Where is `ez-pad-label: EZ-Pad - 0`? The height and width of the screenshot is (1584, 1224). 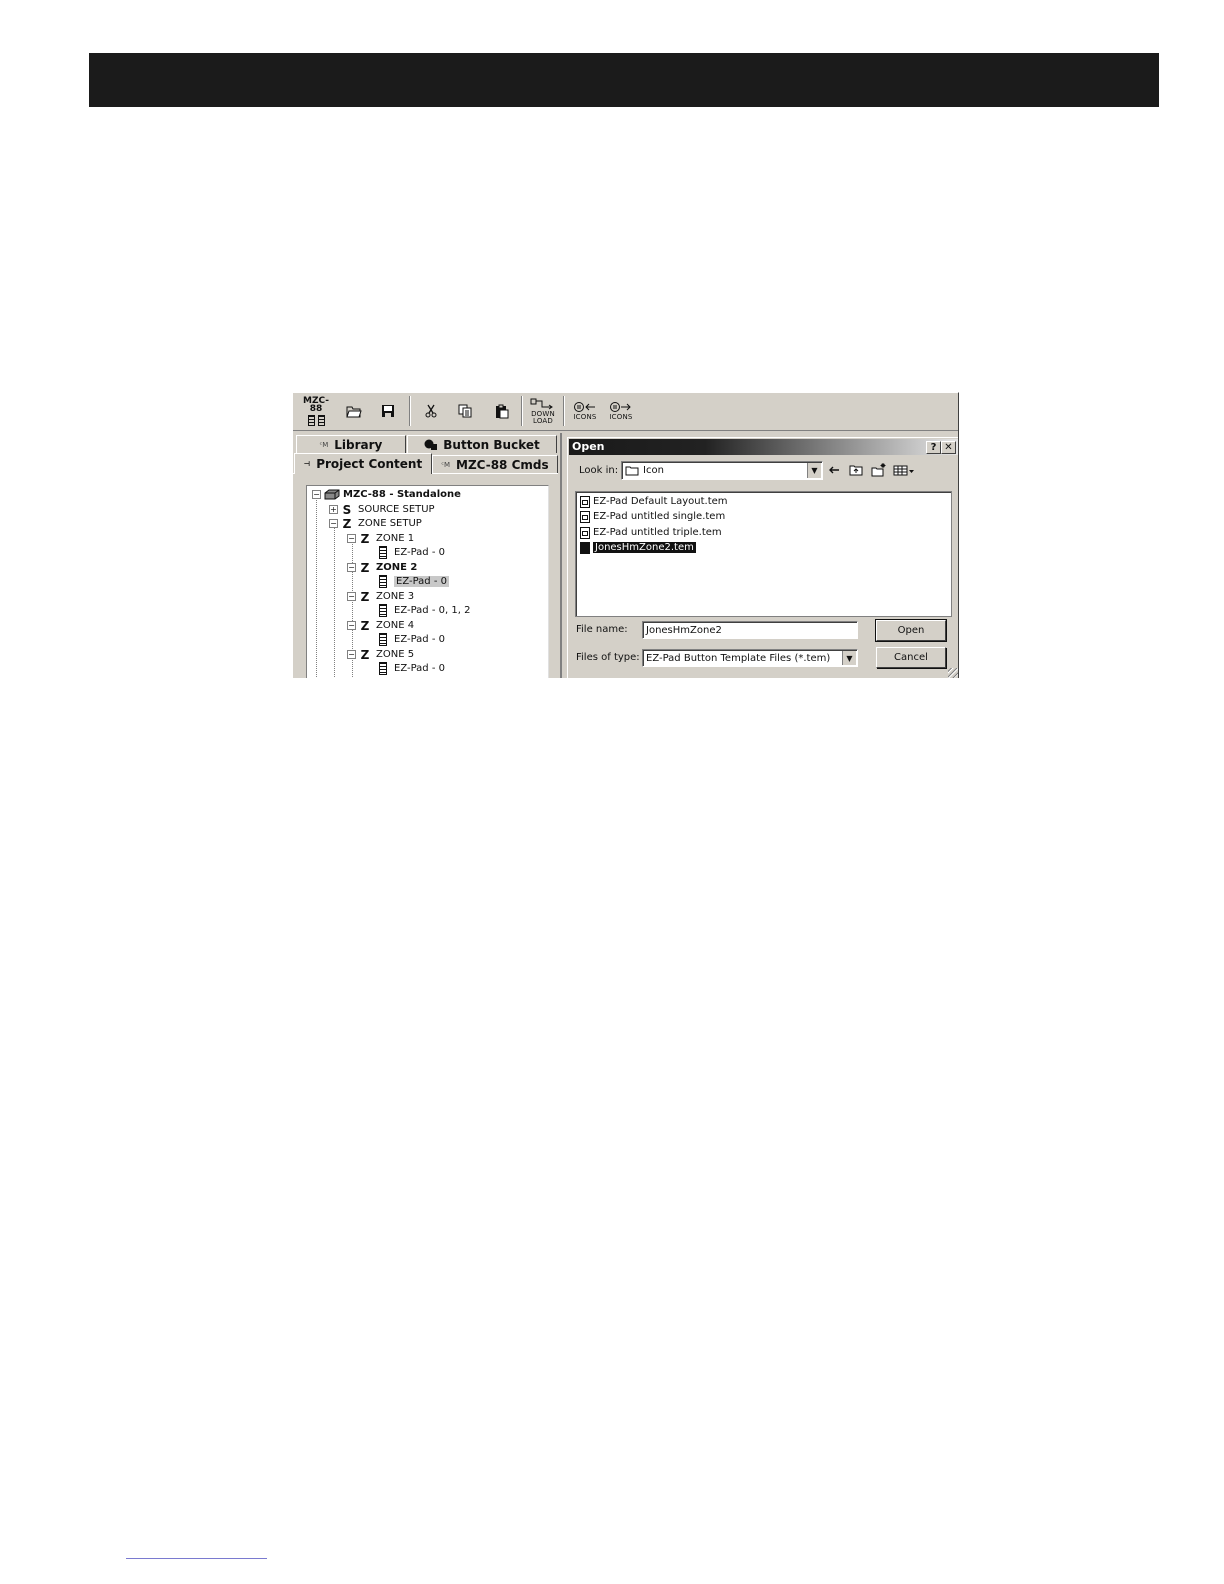 ez-pad-label: EZ-Pad - 0 is located at coordinates (421, 581).